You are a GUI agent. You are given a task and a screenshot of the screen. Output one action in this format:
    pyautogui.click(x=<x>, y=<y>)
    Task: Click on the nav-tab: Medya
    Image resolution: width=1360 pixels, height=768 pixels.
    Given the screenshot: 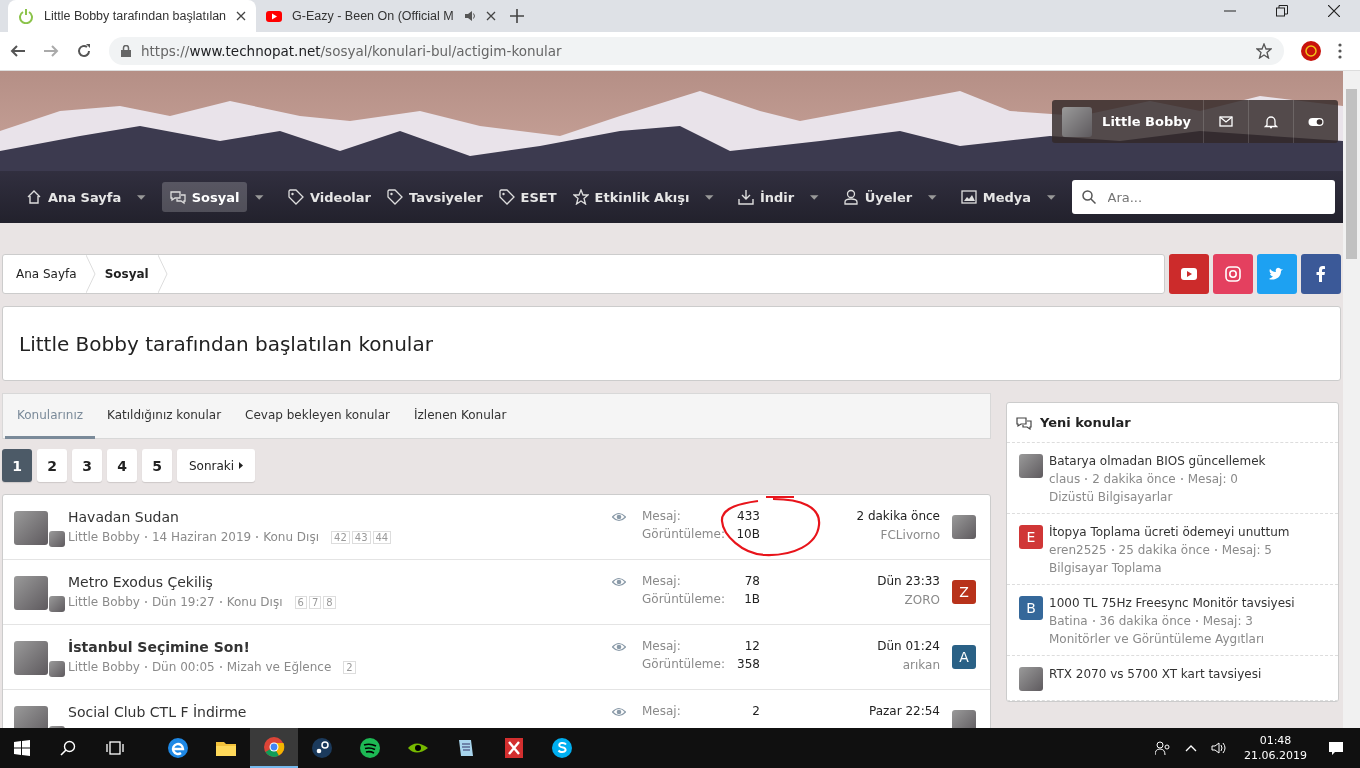 What is the action you would take?
    pyautogui.click(x=996, y=197)
    